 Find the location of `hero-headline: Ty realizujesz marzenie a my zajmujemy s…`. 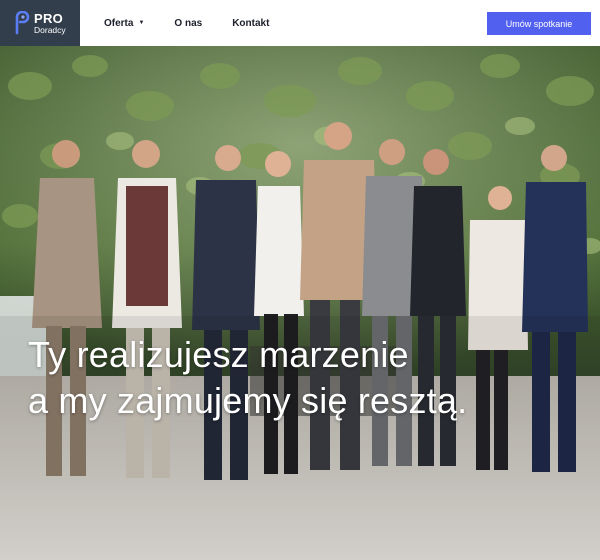

hero-headline: Ty realizujesz marzenie a my zajmujemy s… is located at coordinates (268, 378).